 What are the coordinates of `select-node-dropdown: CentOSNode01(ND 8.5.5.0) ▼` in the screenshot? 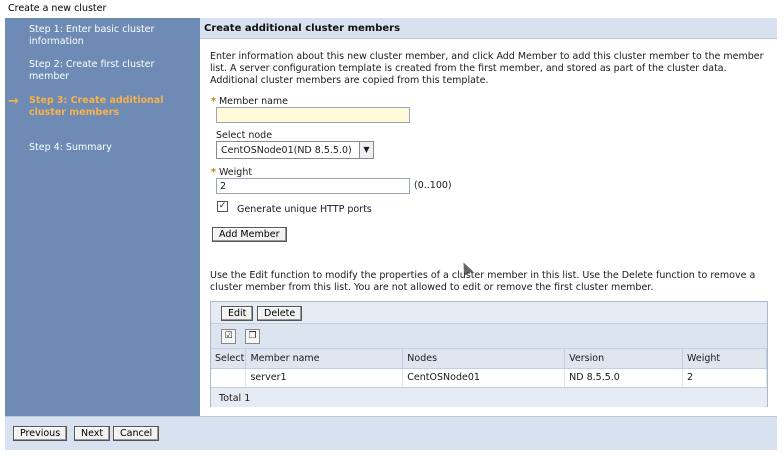 It's located at (295, 150).